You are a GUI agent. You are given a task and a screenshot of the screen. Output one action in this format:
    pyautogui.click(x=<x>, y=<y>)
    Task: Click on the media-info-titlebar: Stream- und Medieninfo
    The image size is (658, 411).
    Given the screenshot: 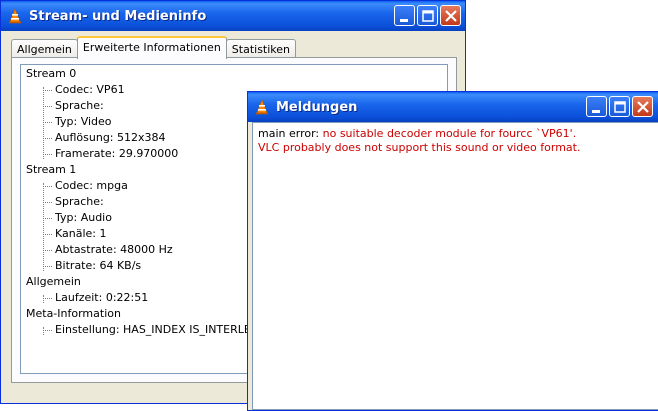 What is the action you would take?
    pyautogui.click(x=233, y=16)
    